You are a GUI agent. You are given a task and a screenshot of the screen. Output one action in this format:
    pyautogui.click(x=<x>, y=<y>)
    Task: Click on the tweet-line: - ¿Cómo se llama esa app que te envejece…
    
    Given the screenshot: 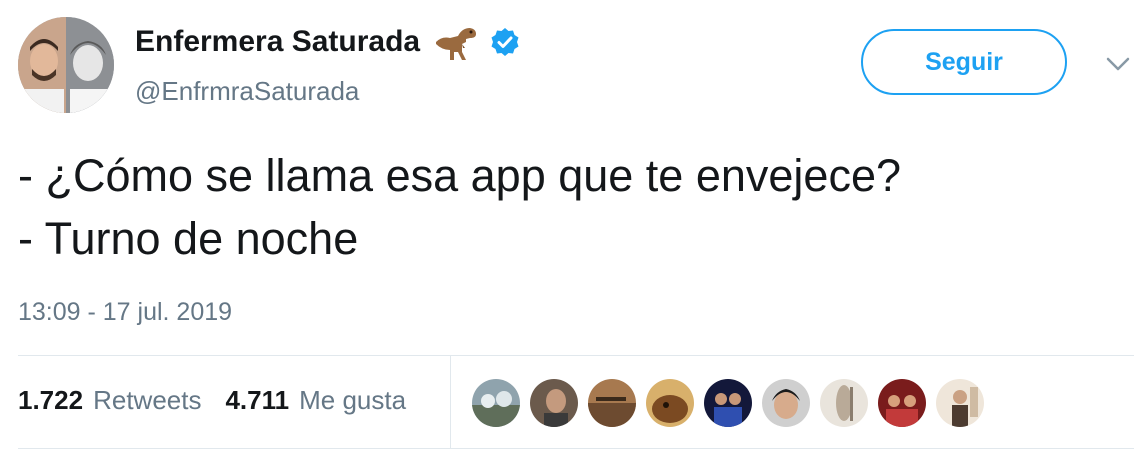 What is the action you would take?
    pyautogui.click(x=459, y=175)
    